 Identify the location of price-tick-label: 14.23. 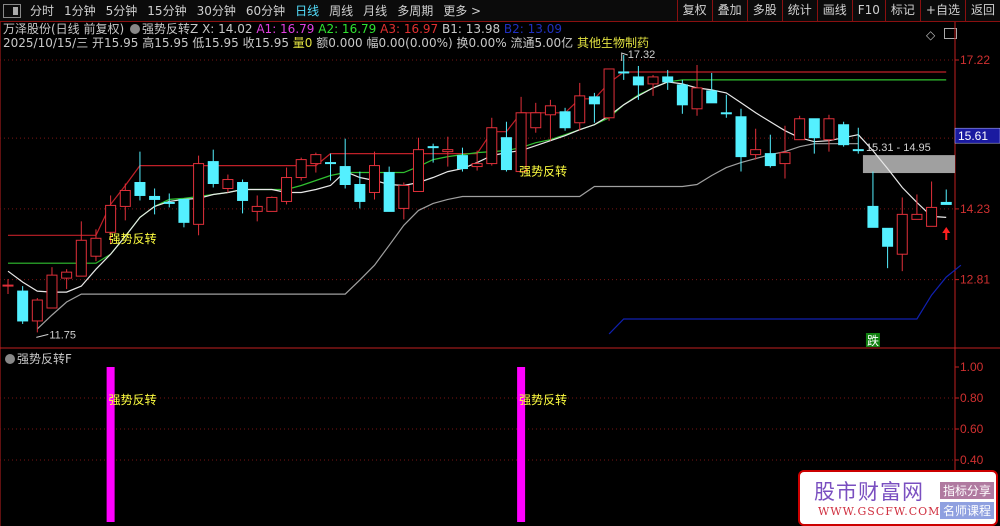
(975, 209).